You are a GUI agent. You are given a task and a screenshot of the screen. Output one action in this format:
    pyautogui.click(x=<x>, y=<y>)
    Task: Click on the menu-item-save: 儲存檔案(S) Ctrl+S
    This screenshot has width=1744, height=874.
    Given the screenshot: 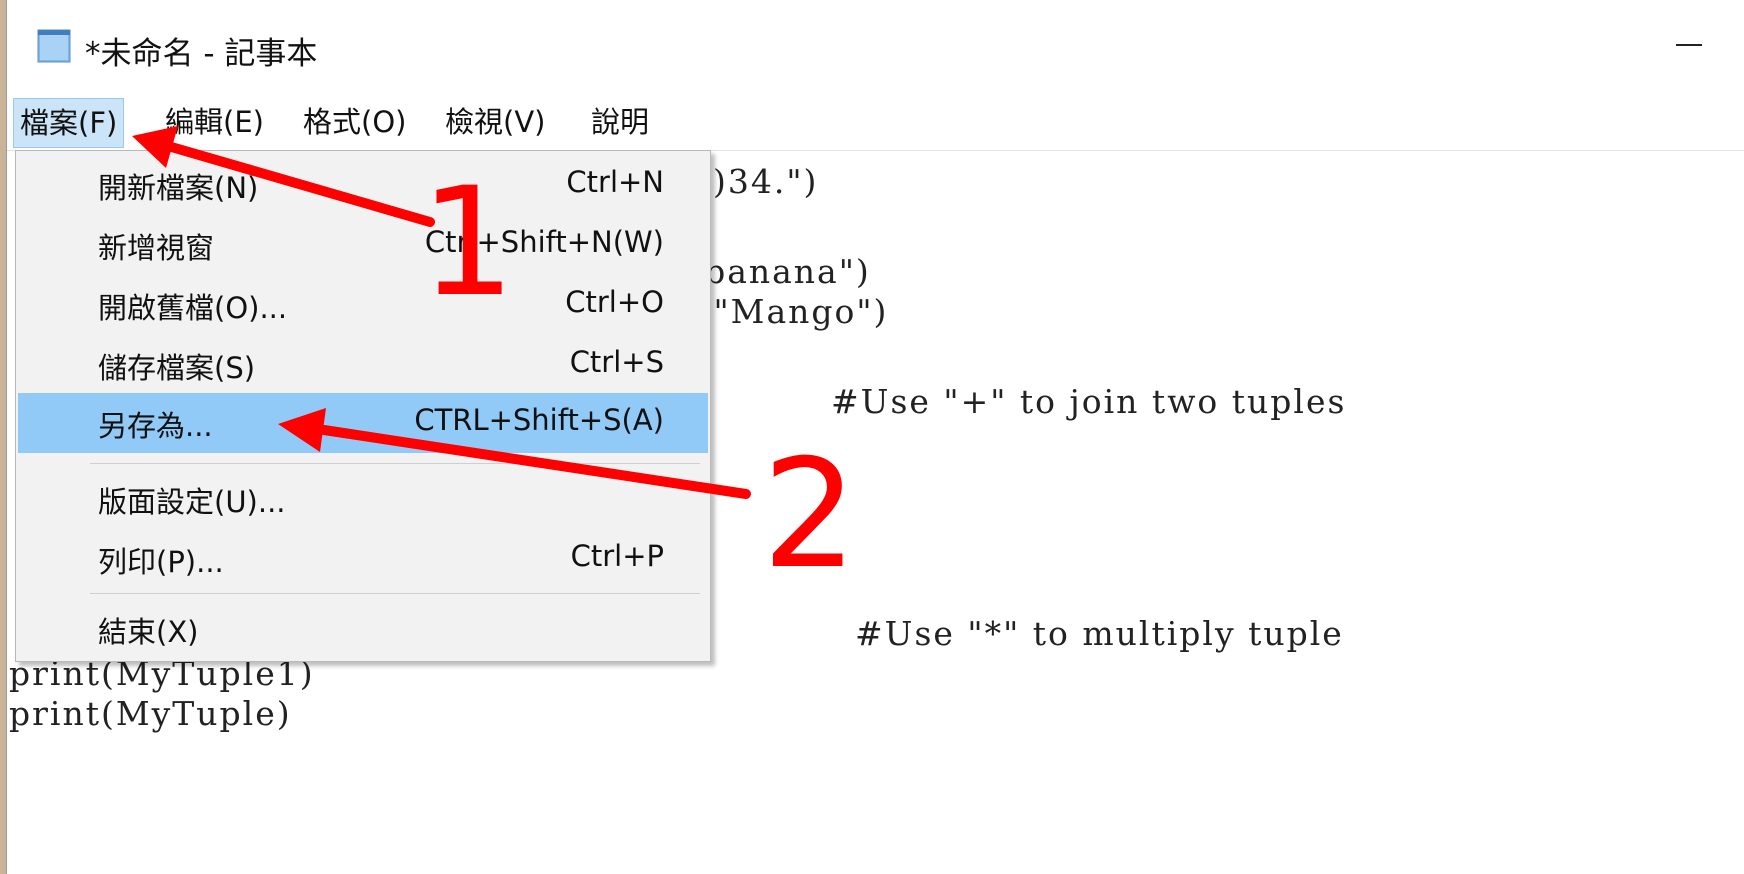 What is the action you would take?
    pyautogui.click(x=363, y=365)
    